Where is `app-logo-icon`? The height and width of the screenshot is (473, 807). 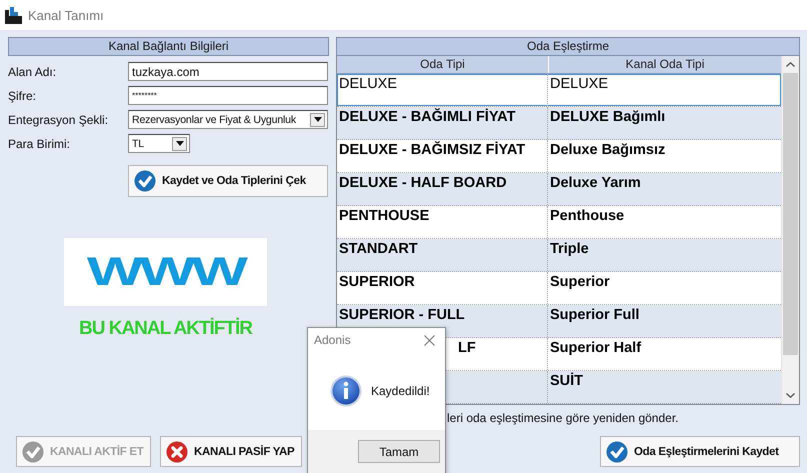 app-logo-icon is located at coordinates (13, 15).